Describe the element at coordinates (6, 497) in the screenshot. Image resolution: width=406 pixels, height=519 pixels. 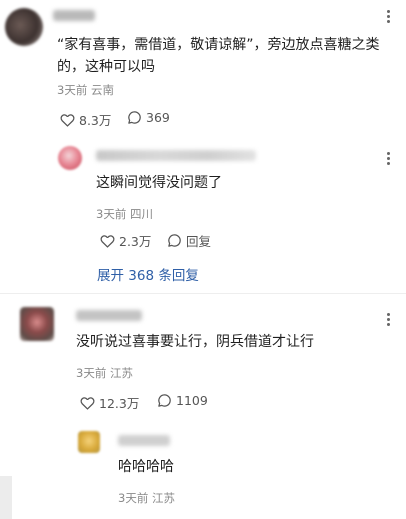
I see `page-edge` at that location.